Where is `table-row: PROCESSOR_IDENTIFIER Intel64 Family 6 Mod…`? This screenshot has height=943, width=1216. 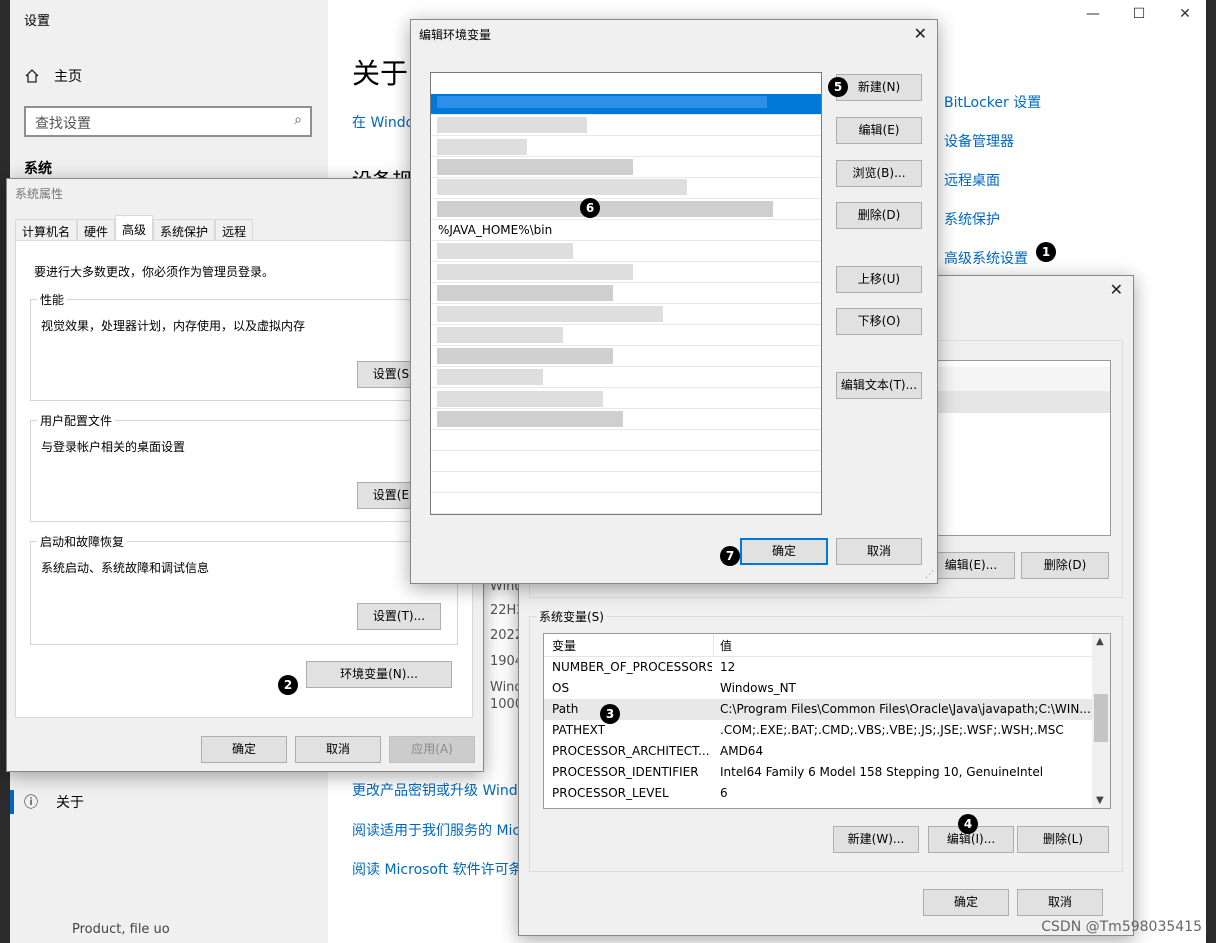 table-row: PROCESSOR_IDENTIFIER Intel64 Family 6 Mod… is located at coordinates (818, 772).